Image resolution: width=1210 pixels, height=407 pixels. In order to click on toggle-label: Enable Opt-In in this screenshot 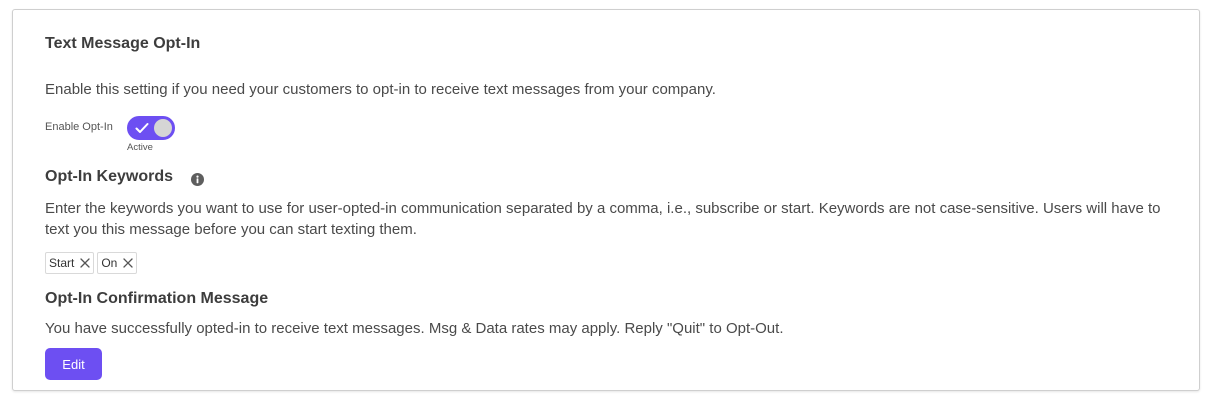, I will do `click(79, 127)`.